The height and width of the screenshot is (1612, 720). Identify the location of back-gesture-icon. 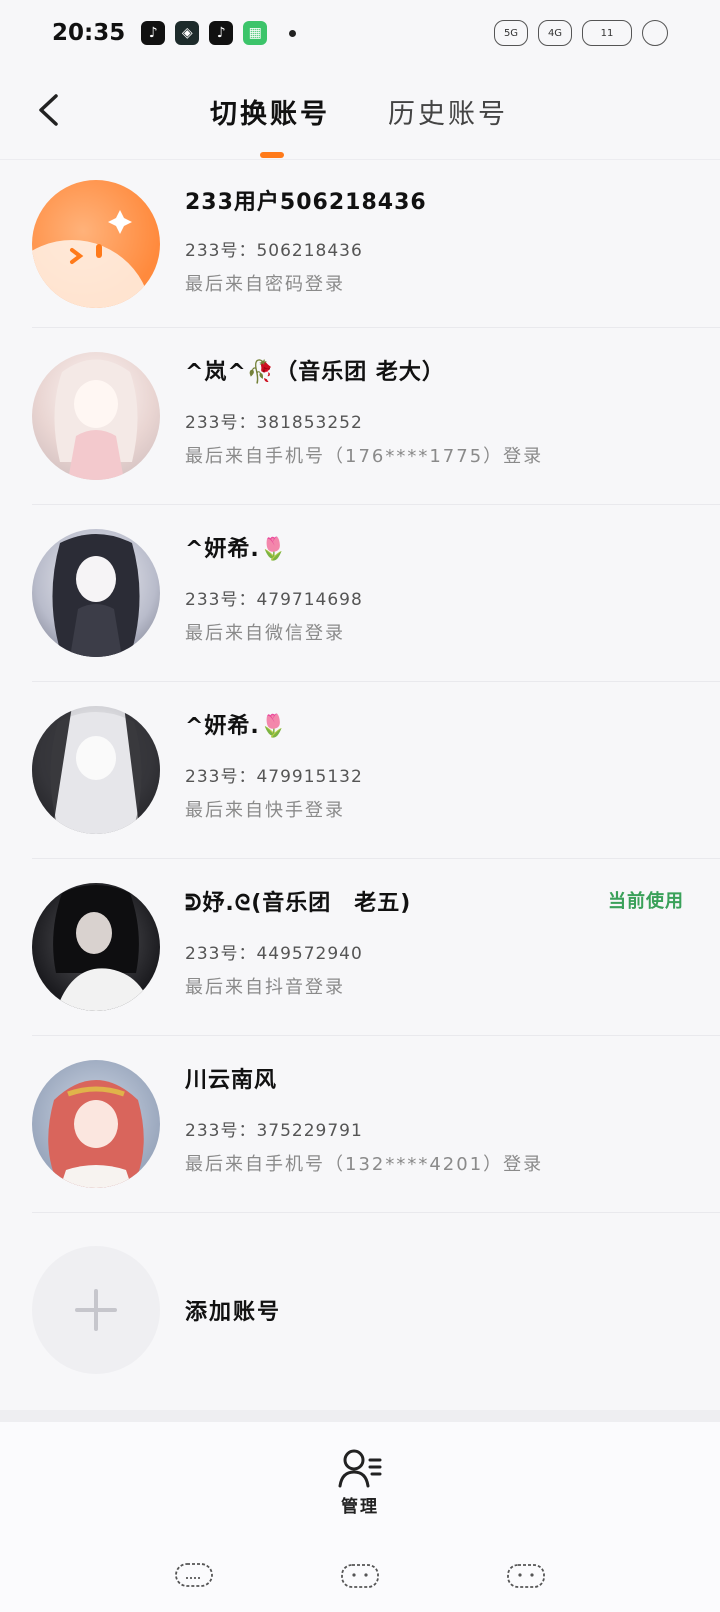
(526, 1576).